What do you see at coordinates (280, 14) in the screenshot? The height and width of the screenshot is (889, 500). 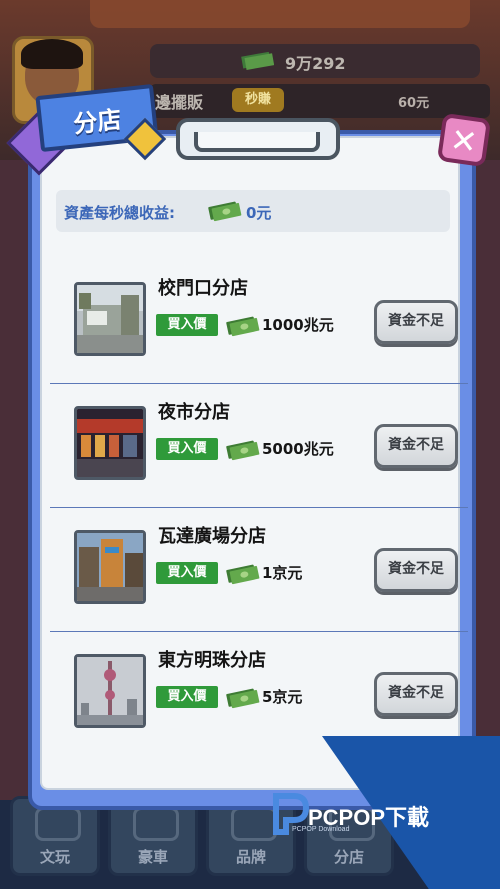 I see `shop-banner` at bounding box center [280, 14].